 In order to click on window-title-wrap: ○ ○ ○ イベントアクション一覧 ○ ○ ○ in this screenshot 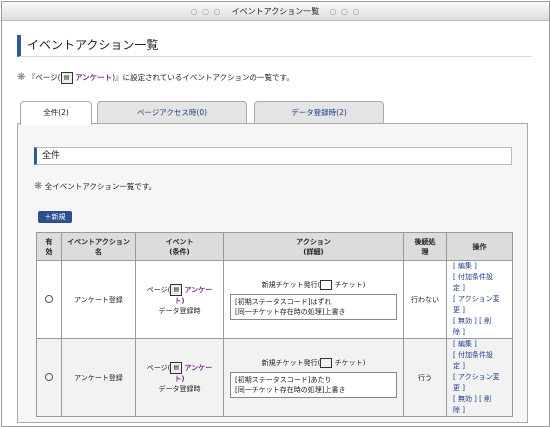, I will do `click(275, 11)`.